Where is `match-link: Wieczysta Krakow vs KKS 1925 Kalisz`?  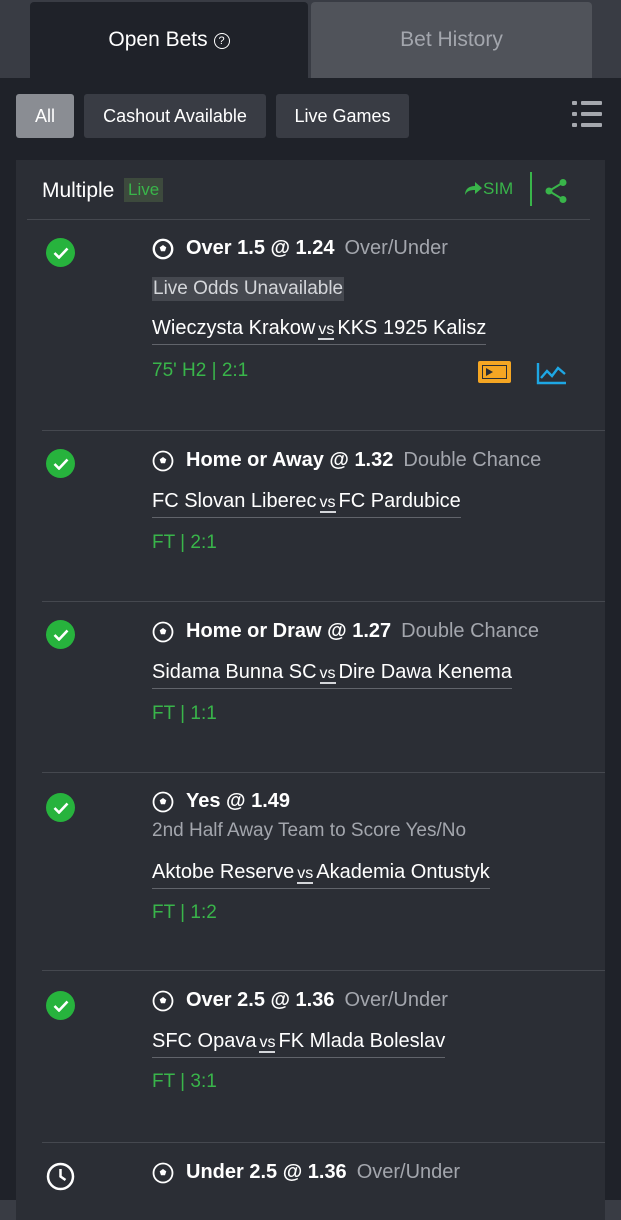 match-link: Wieczysta Krakow vs KKS 1925 Kalisz is located at coordinates (319, 331).